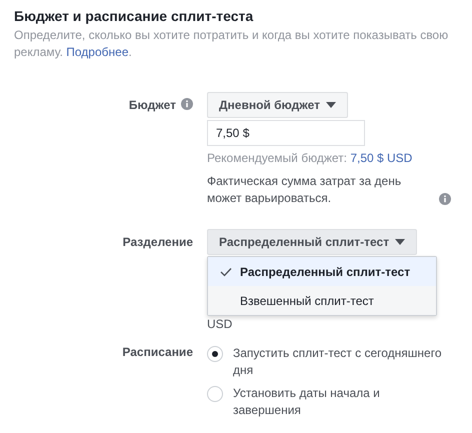 This screenshot has width=472, height=433. I want to click on recommended-budget-link: 7,50 $ USD, so click(381, 158).